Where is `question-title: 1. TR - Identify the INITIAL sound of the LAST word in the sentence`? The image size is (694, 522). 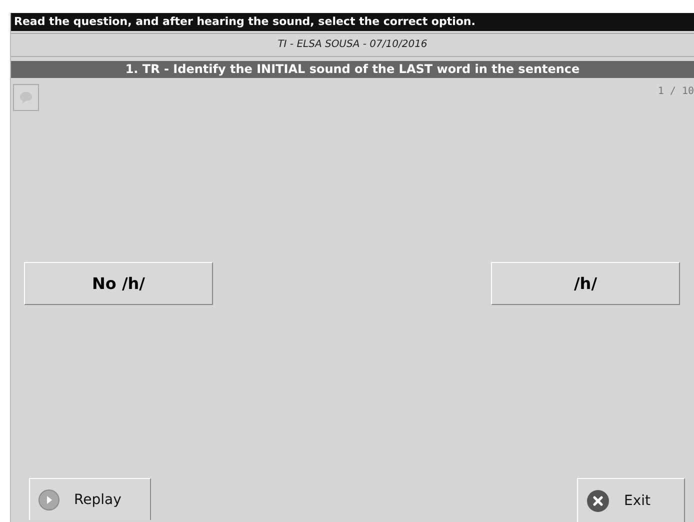
question-title: 1. TR - Identify the INITIAL sound of the LAST word in the sentence is located at coordinates (352, 69).